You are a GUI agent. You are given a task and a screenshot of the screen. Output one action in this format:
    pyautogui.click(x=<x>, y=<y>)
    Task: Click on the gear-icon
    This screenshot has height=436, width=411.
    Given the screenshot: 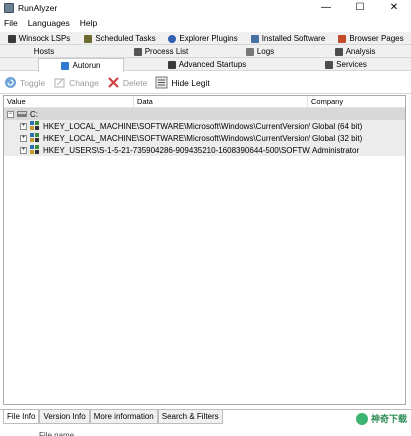 What is the action you would take?
    pyautogui.click(x=338, y=51)
    